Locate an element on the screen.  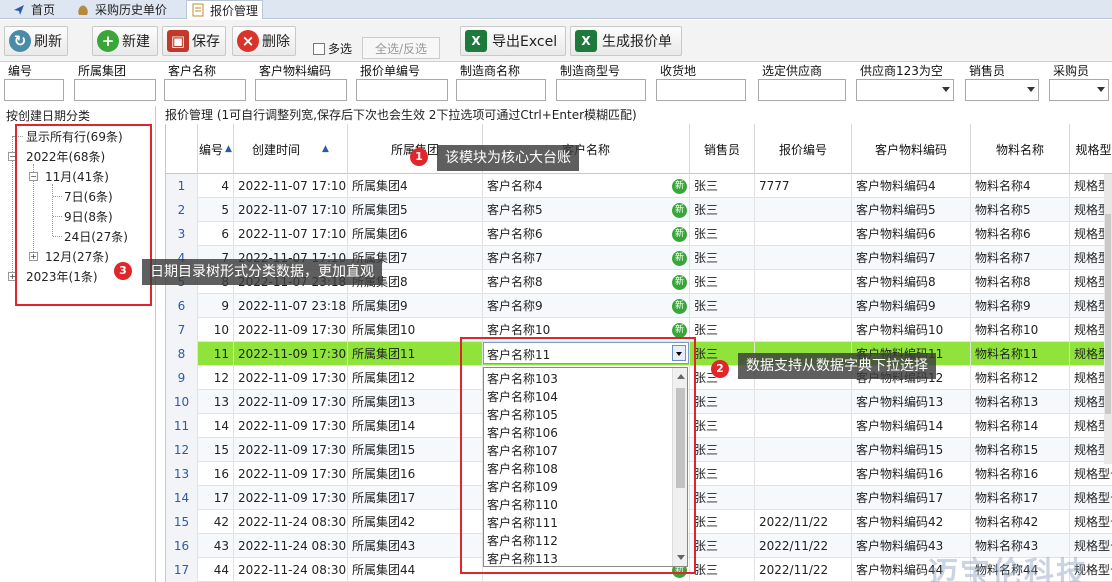
cell-quote-no: 7777 is located at coordinates (803, 186).